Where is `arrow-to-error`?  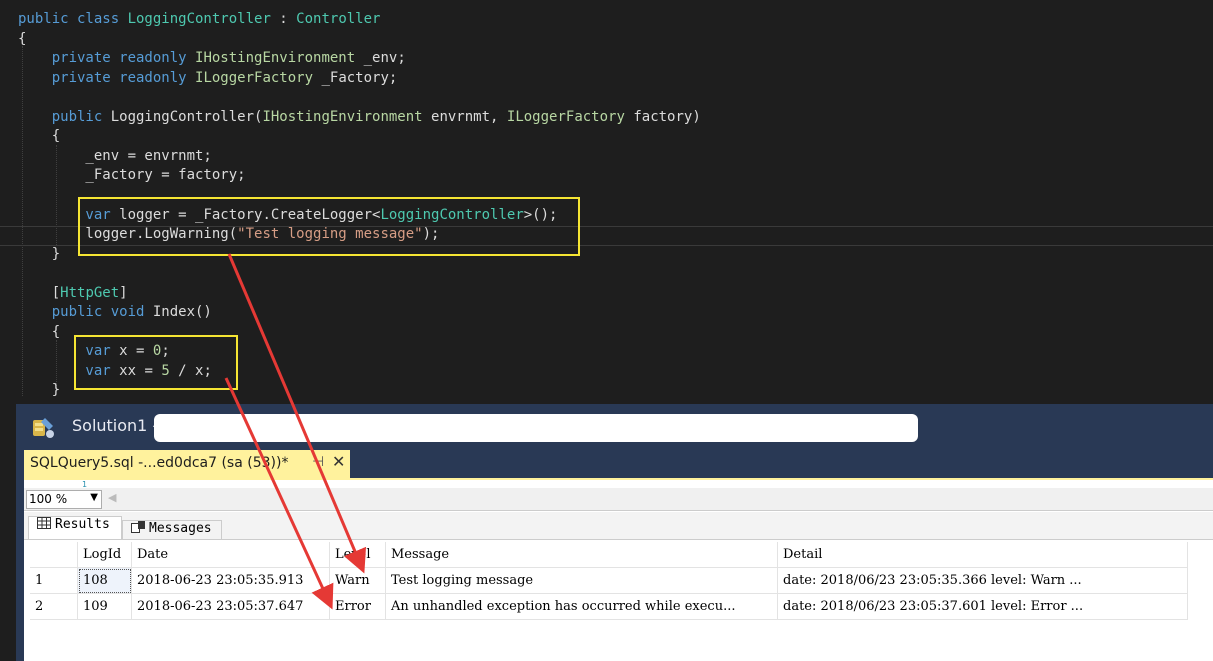
arrow-to-error is located at coordinates (279, 493).